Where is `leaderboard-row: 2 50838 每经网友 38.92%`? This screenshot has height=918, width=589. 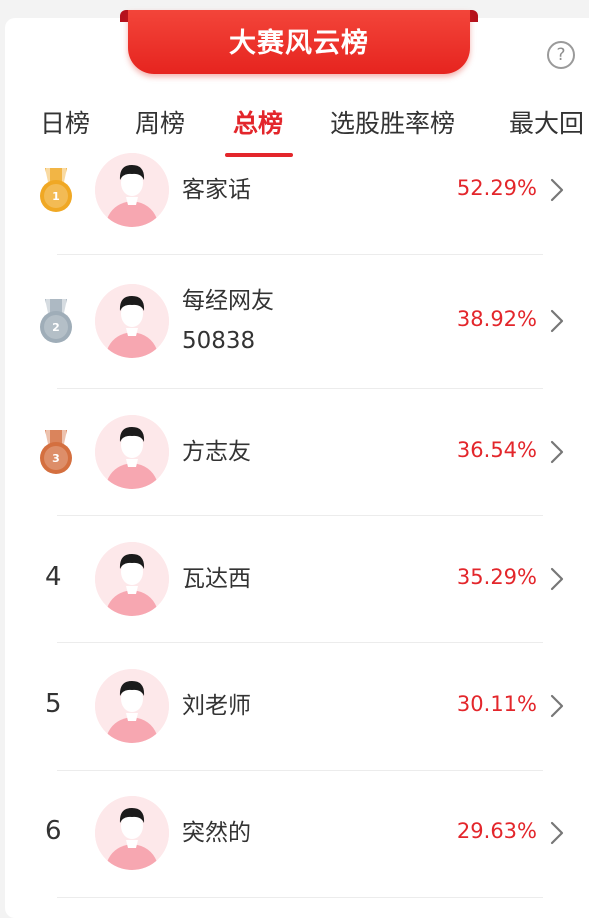 leaderboard-row: 2 50838 每经网友 38.92% is located at coordinates (294, 321).